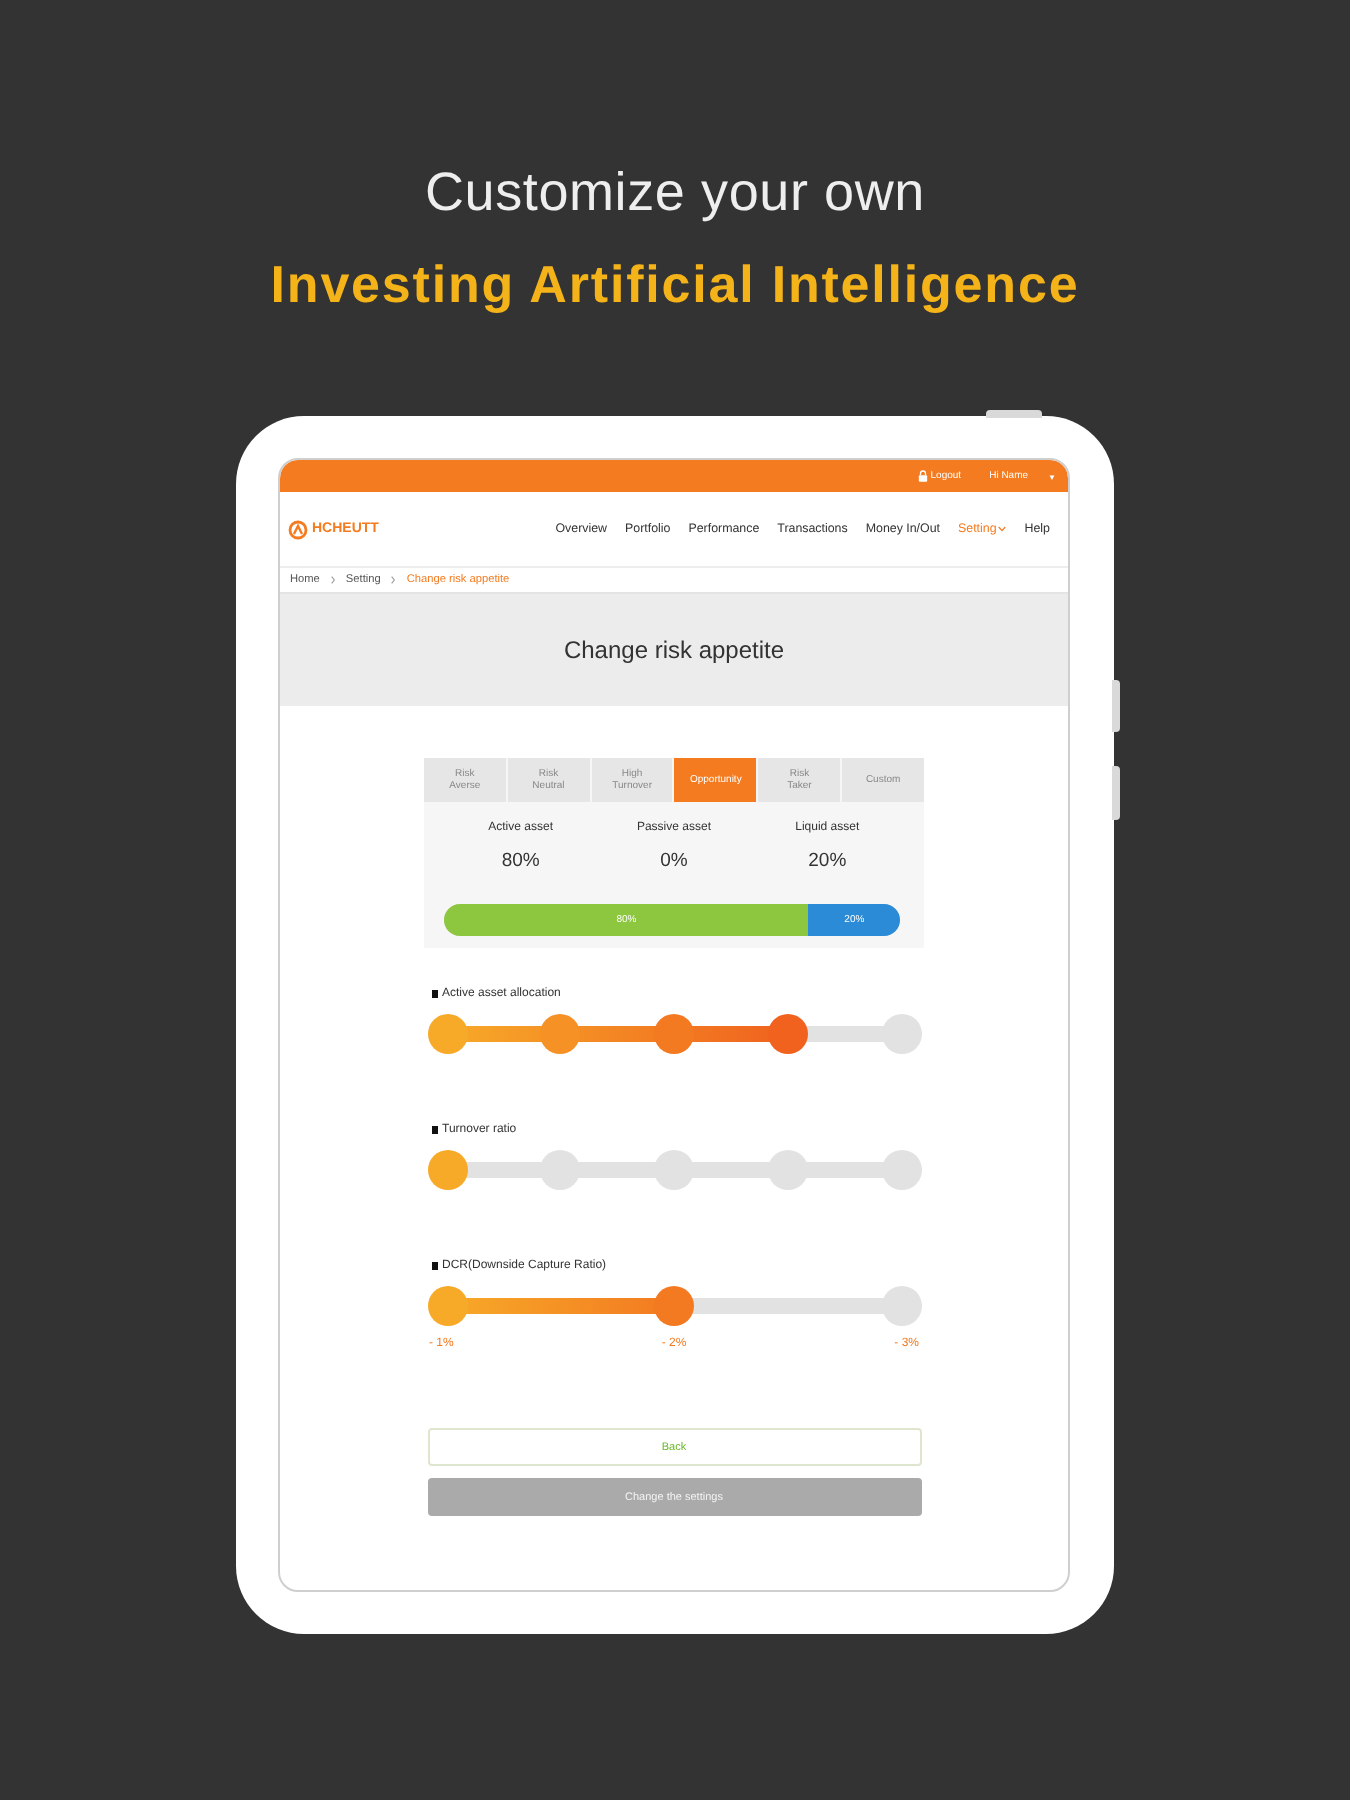  What do you see at coordinates (827, 862) in the screenshot?
I see `asset-value: 20%` at bounding box center [827, 862].